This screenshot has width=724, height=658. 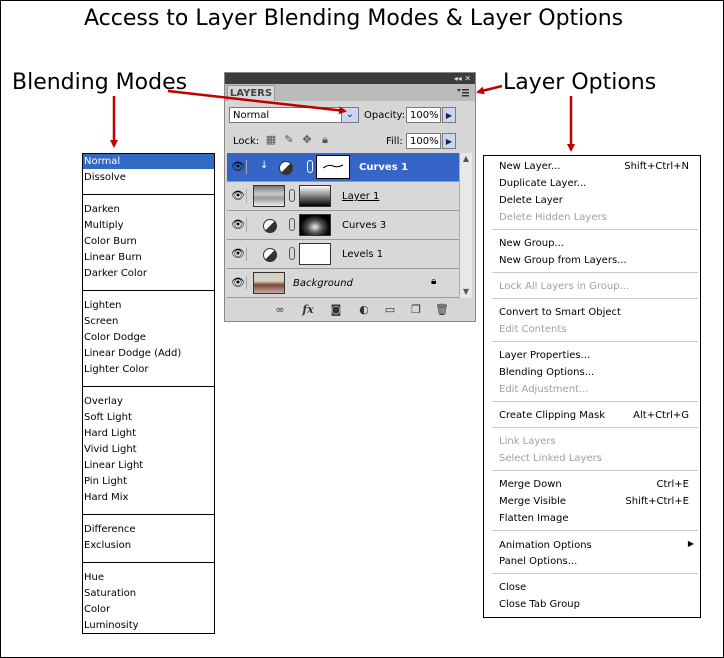 I want to click on blend-item-overlay: Overlay, so click(x=148, y=401).